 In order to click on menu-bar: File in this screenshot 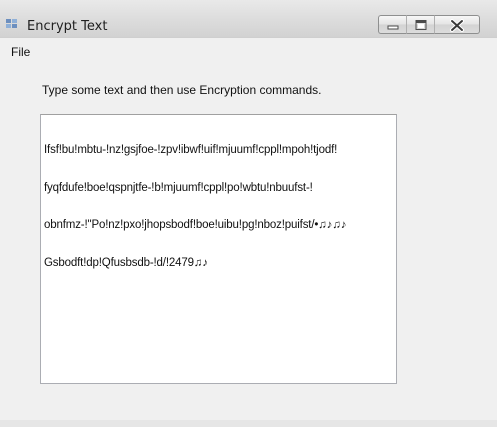, I will do `click(248, 51)`.